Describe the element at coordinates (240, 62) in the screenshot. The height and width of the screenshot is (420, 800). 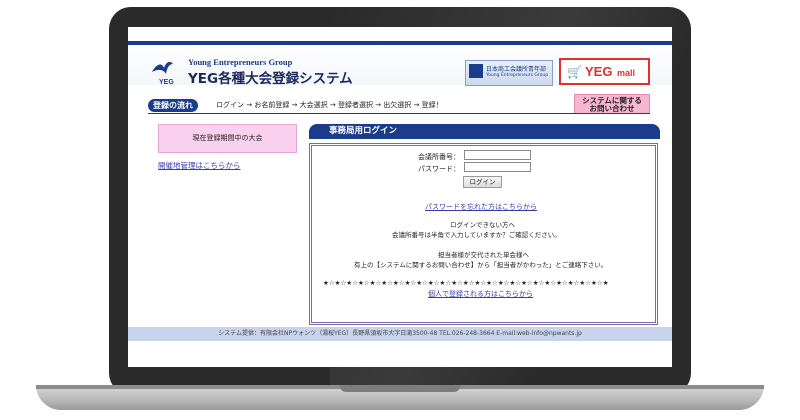
I see `org-name: Young Entrepreneurs Group` at that location.